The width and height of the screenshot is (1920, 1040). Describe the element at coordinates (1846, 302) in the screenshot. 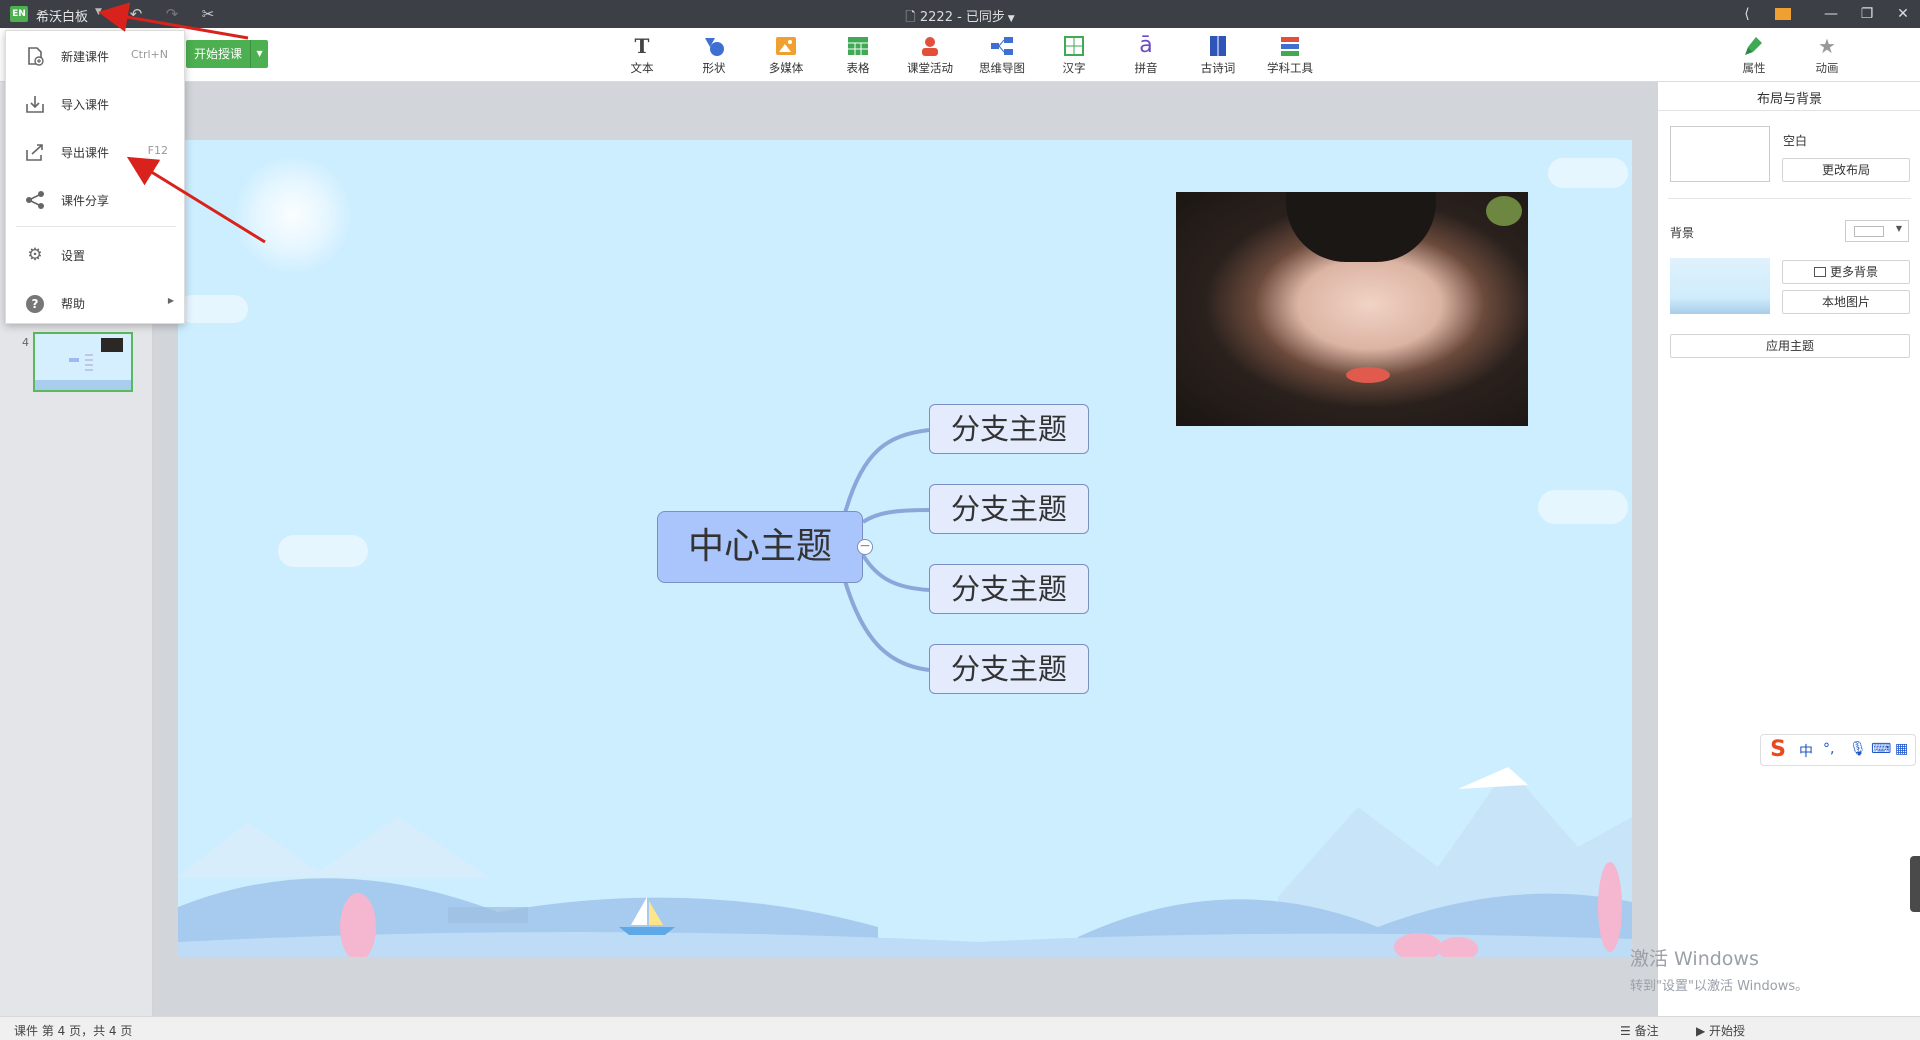

I see `local-image-button: 本地图片` at that location.